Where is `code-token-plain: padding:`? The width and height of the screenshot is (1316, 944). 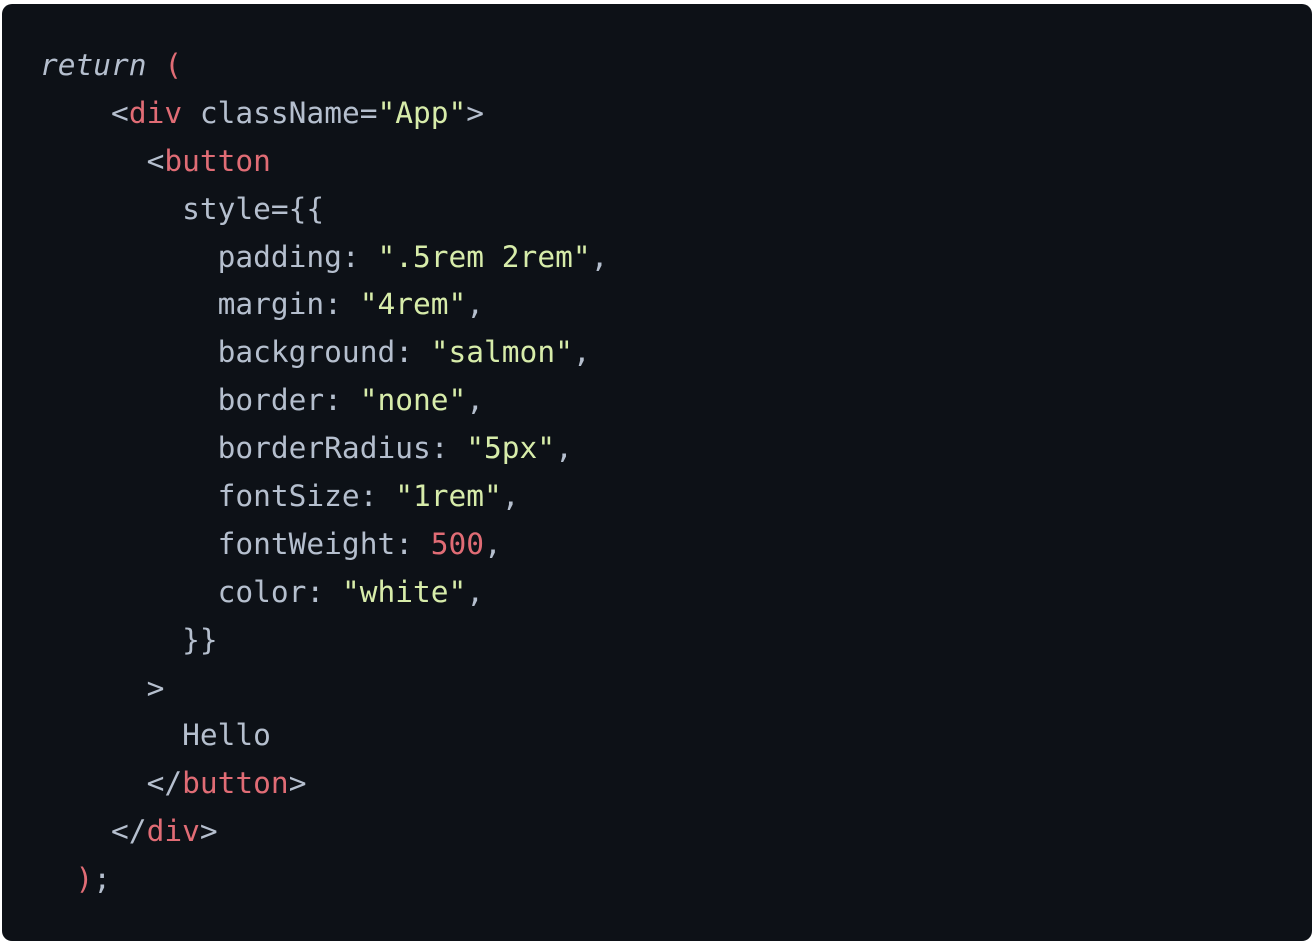
code-token-plain: padding: is located at coordinates (297, 256).